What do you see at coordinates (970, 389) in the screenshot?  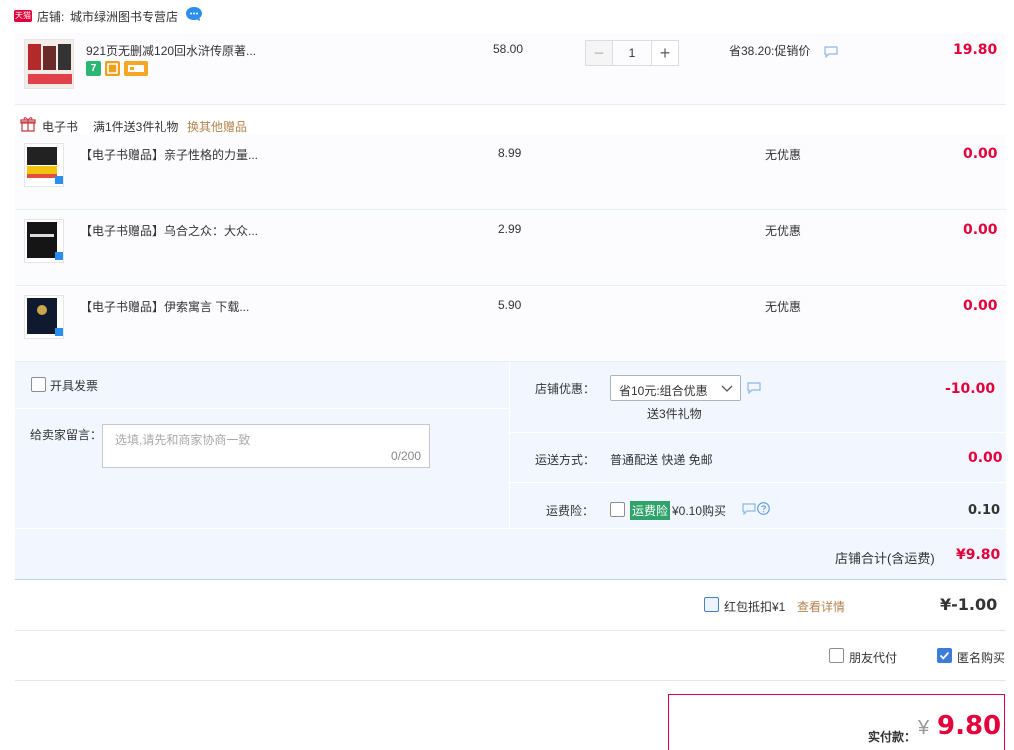 I see `shop-discount-amount: -10.00` at bounding box center [970, 389].